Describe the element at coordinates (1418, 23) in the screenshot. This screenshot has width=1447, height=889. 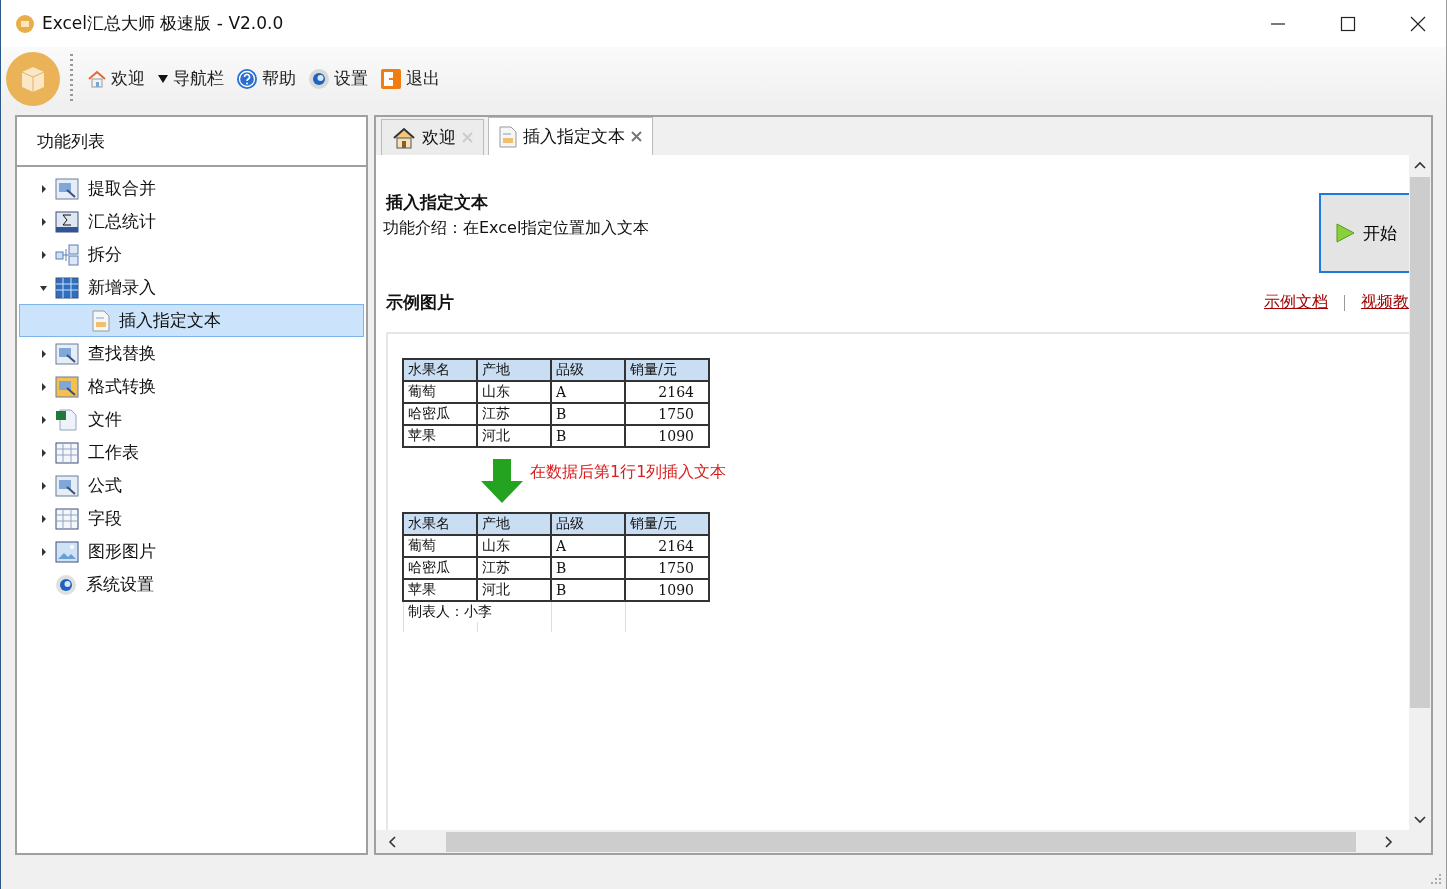
I see `close-icon` at that location.